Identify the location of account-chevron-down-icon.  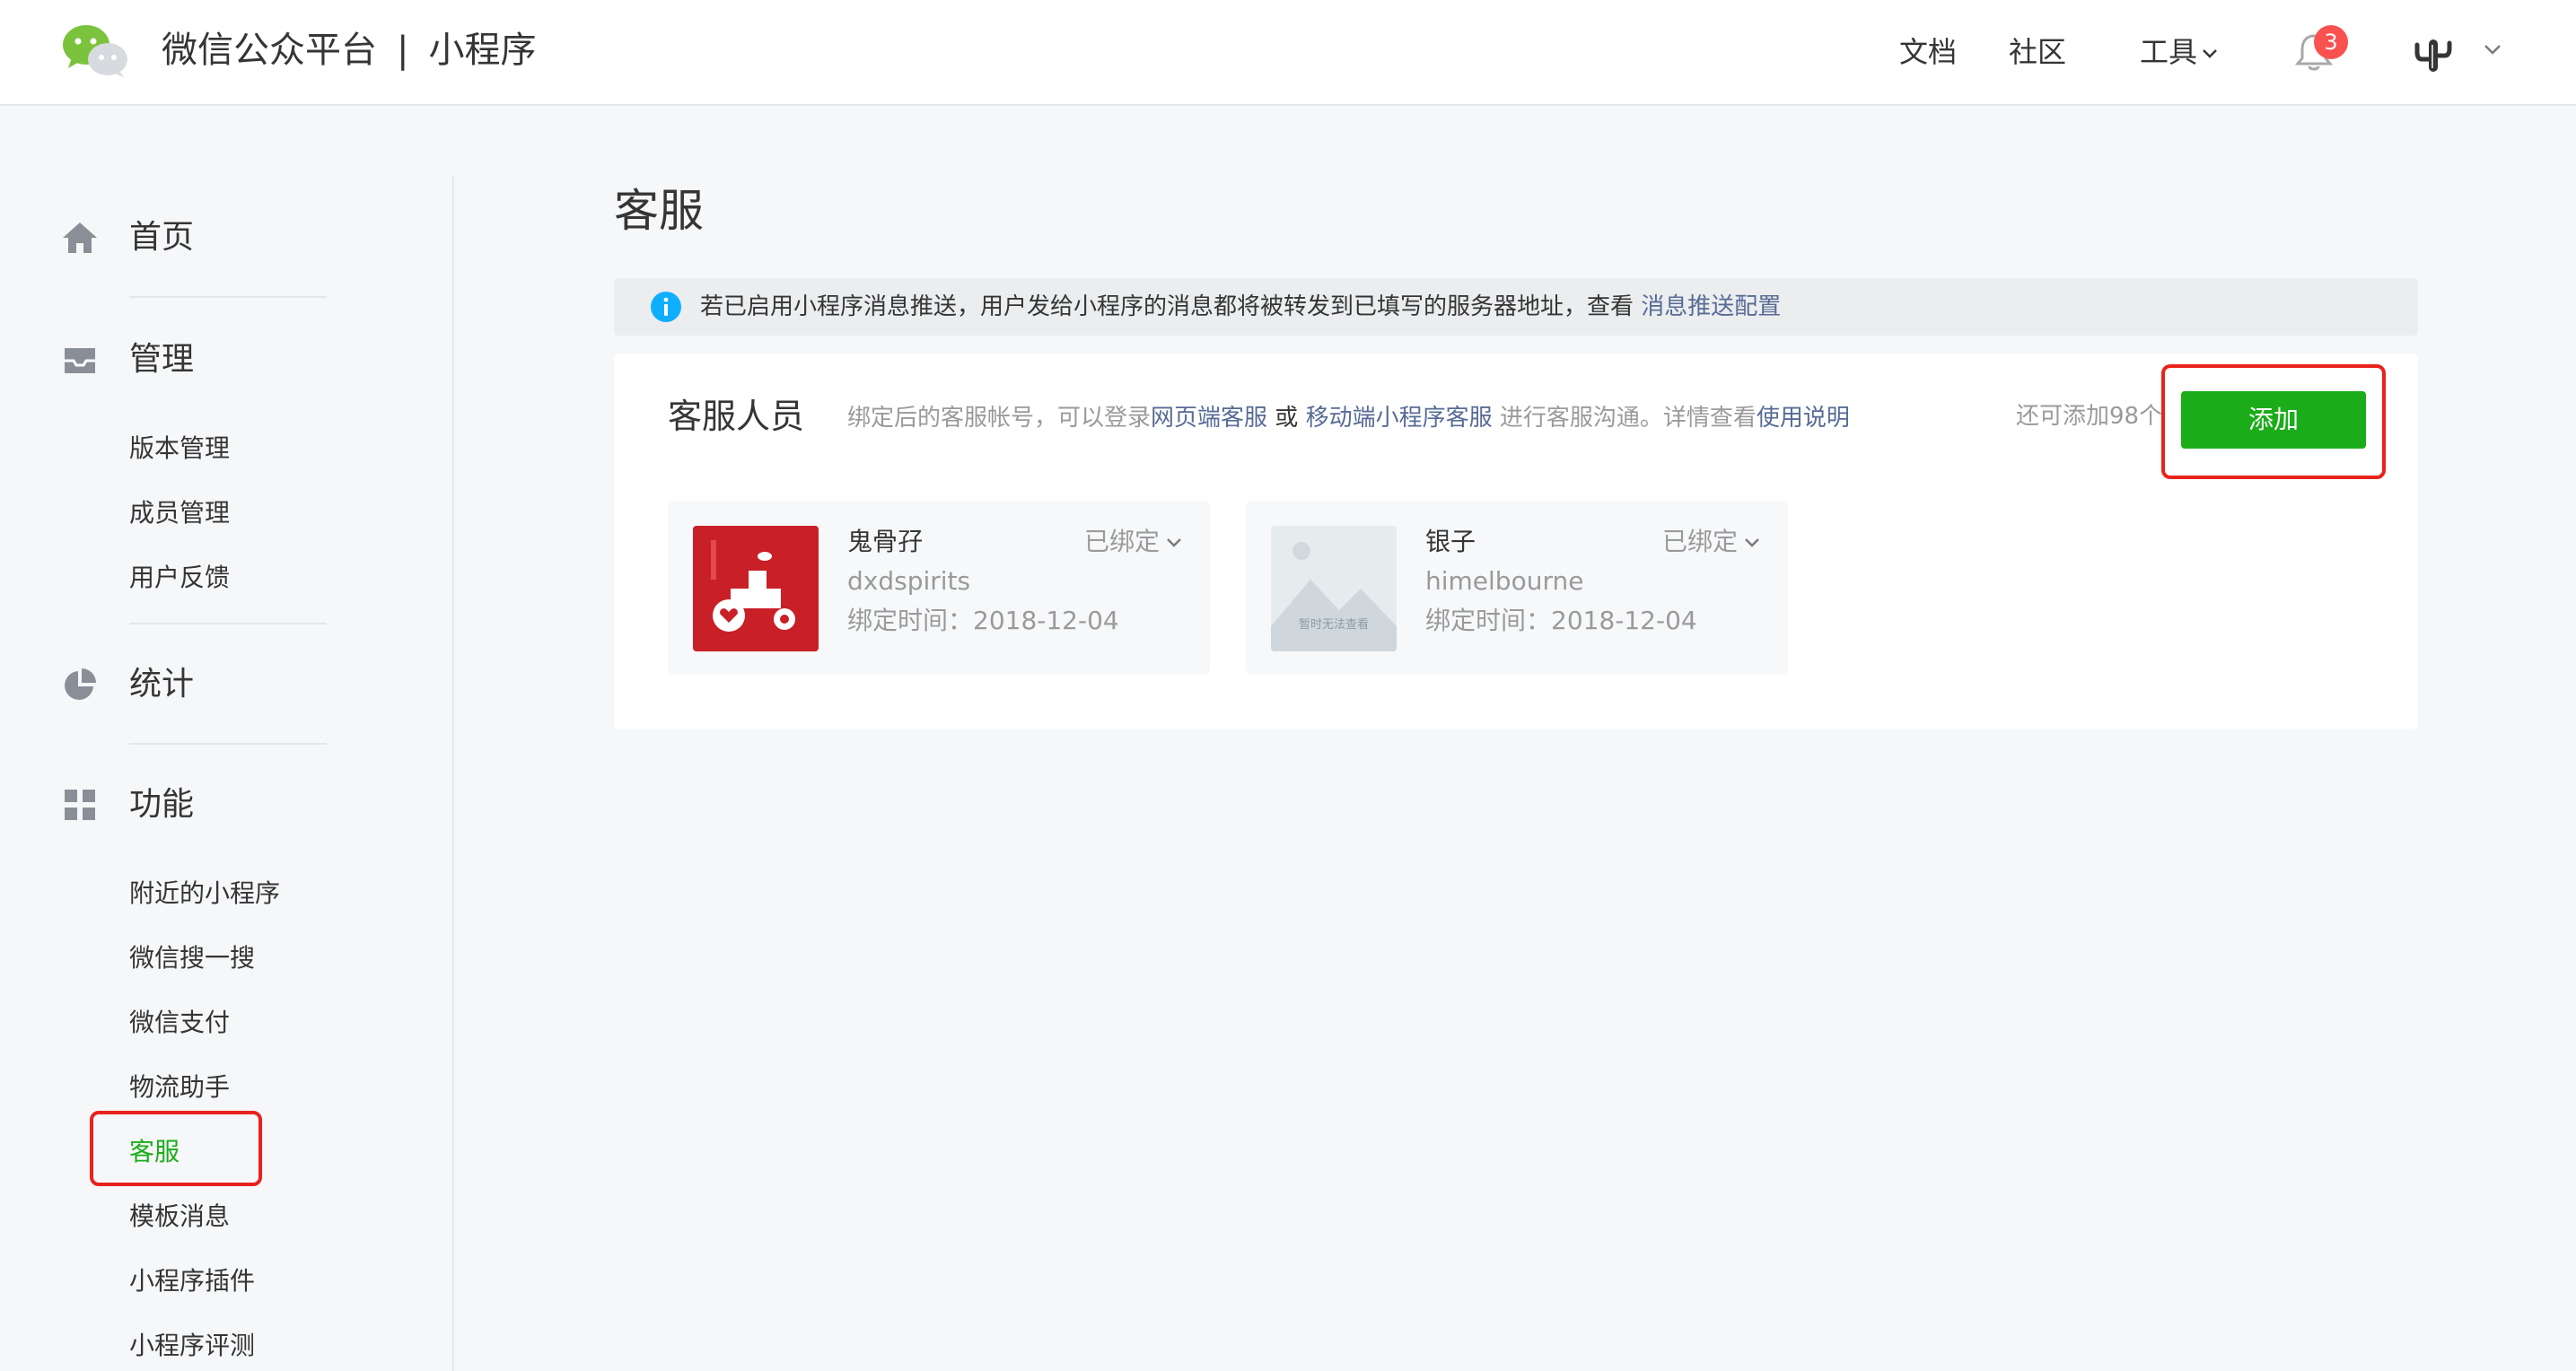
(2492, 50).